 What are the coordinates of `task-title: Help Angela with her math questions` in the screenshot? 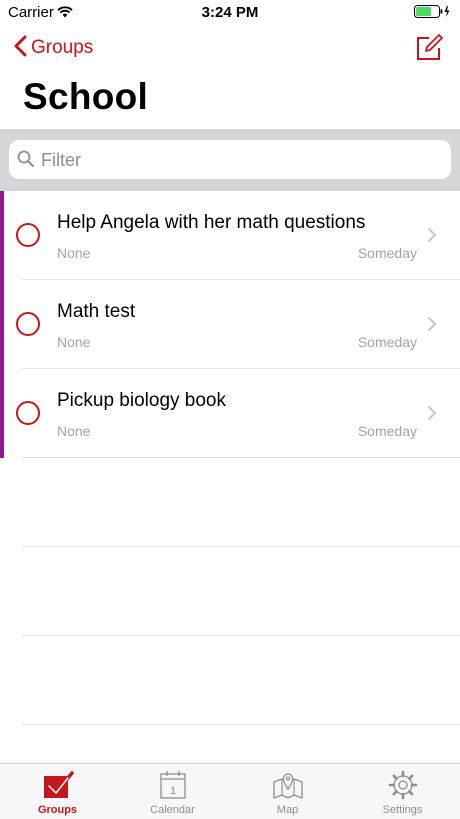 It's located at (211, 222).